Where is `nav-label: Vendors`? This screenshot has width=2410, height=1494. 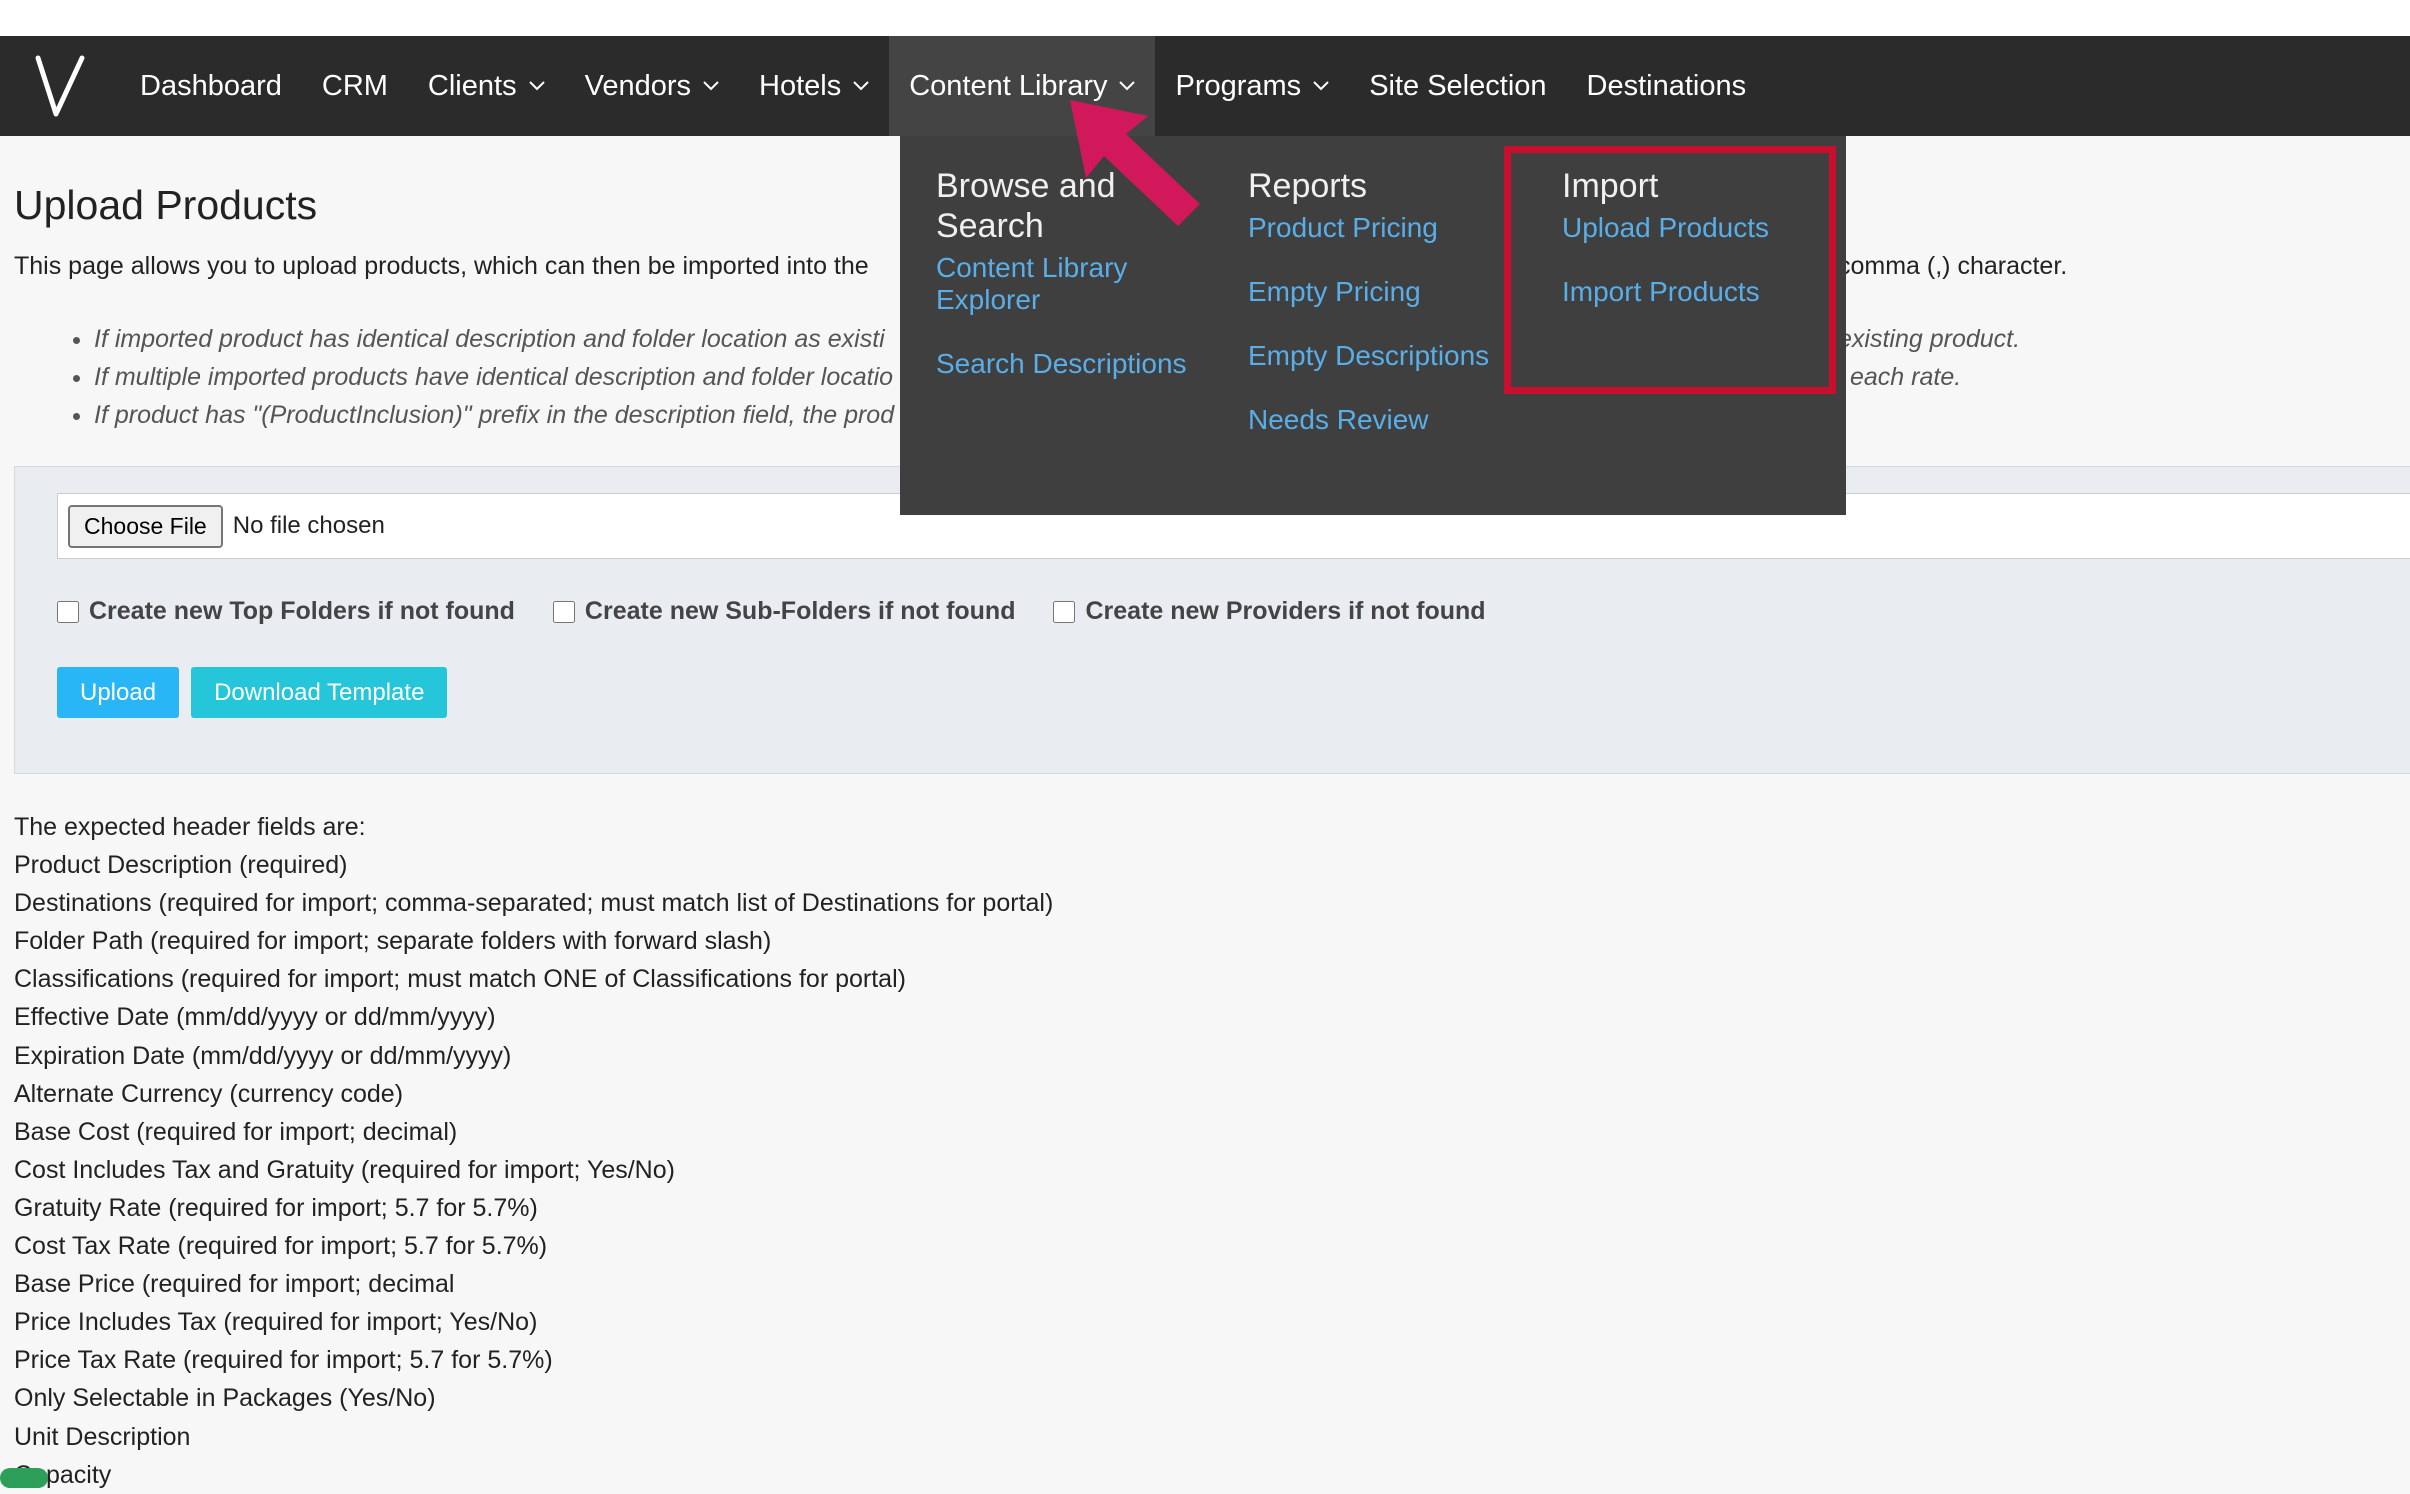
nav-label: Vendors is located at coordinates (637, 85).